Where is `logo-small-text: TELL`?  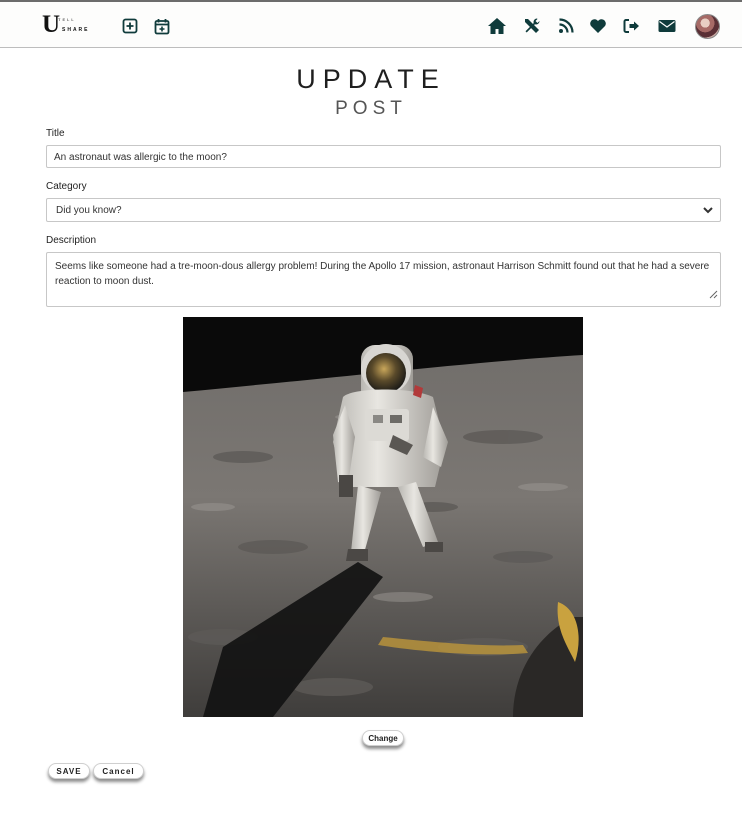
logo-small-text: TELL is located at coordinates (67, 19).